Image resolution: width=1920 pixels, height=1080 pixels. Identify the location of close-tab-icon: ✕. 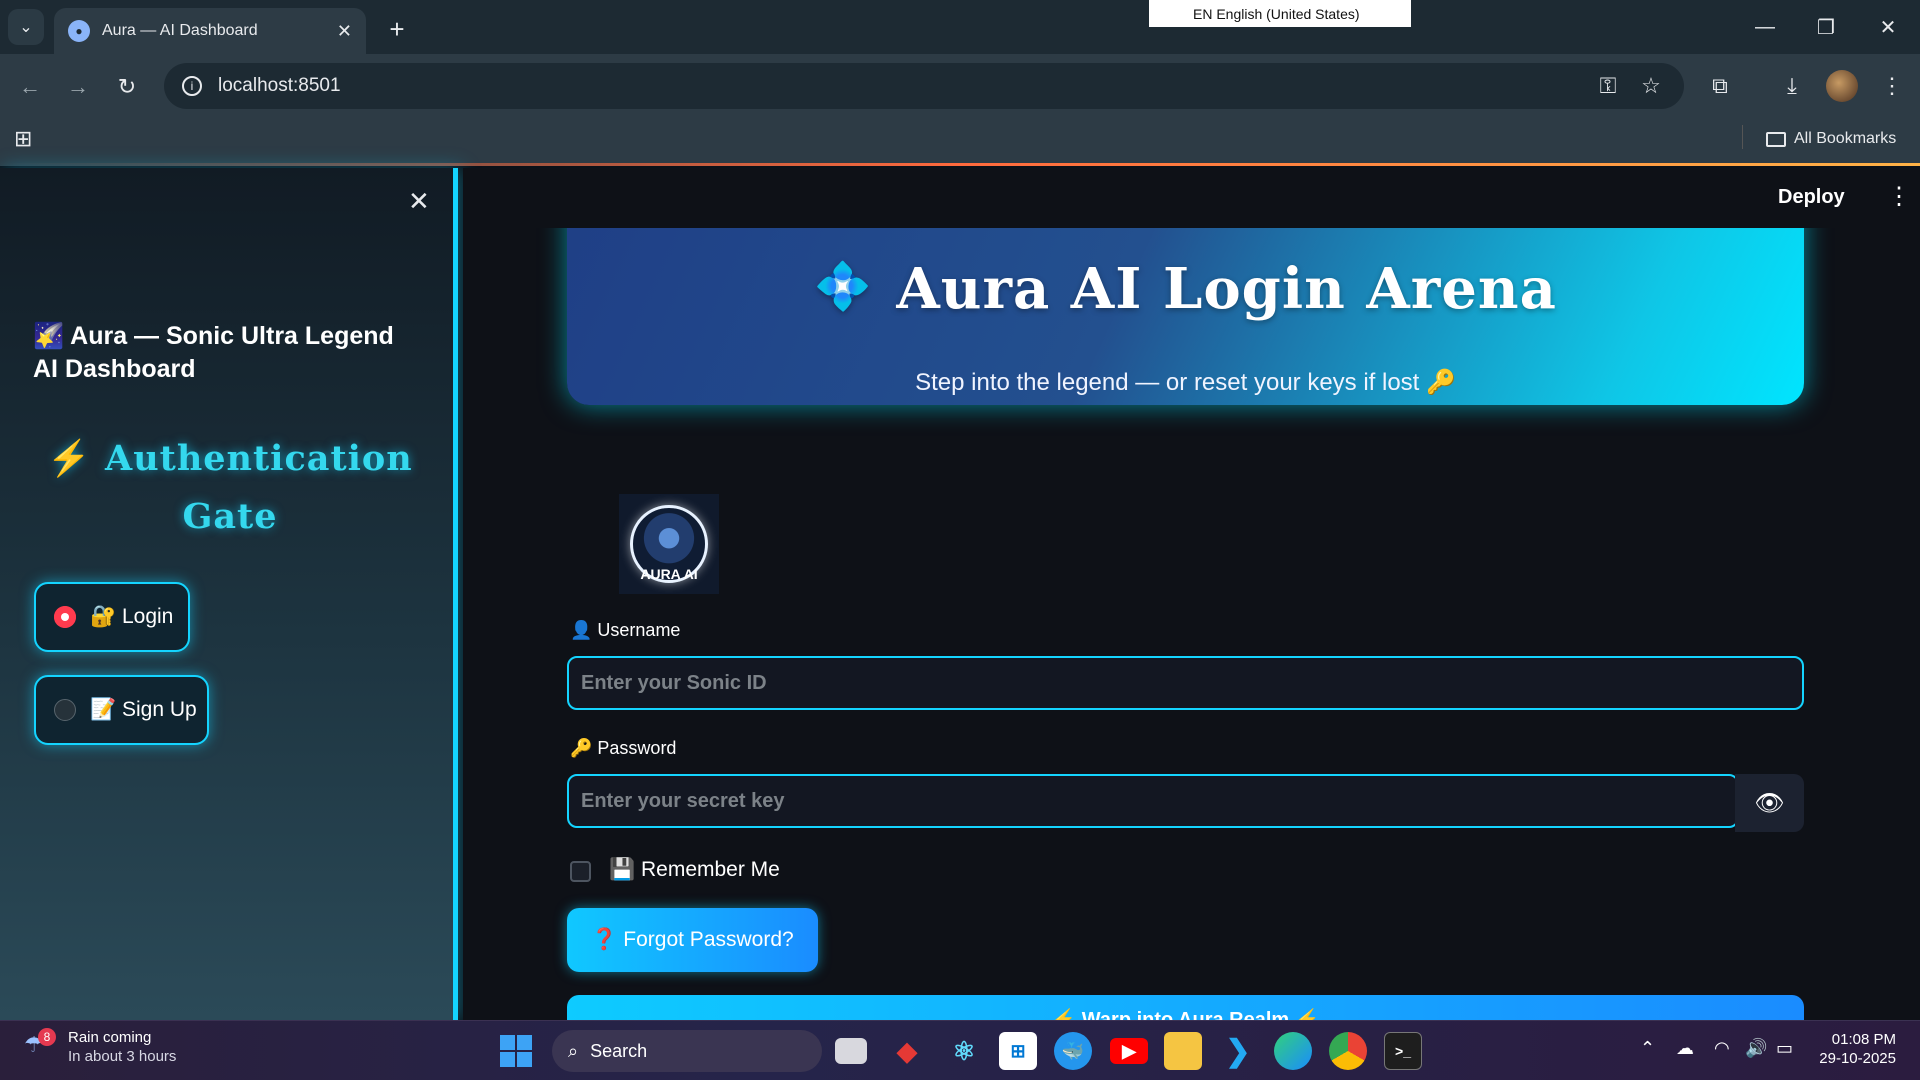
(344, 31).